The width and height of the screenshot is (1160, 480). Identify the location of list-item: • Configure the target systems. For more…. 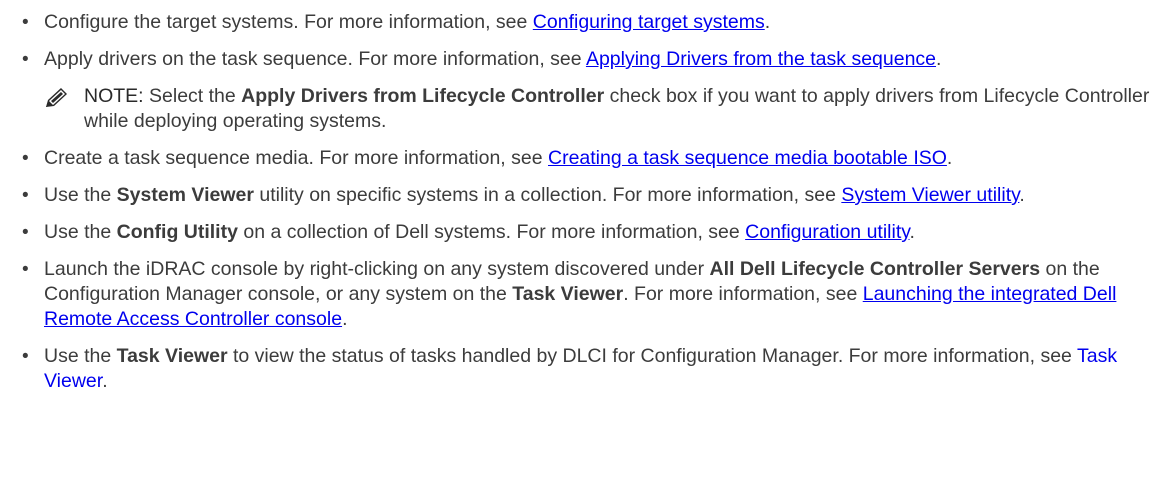
(580, 17).